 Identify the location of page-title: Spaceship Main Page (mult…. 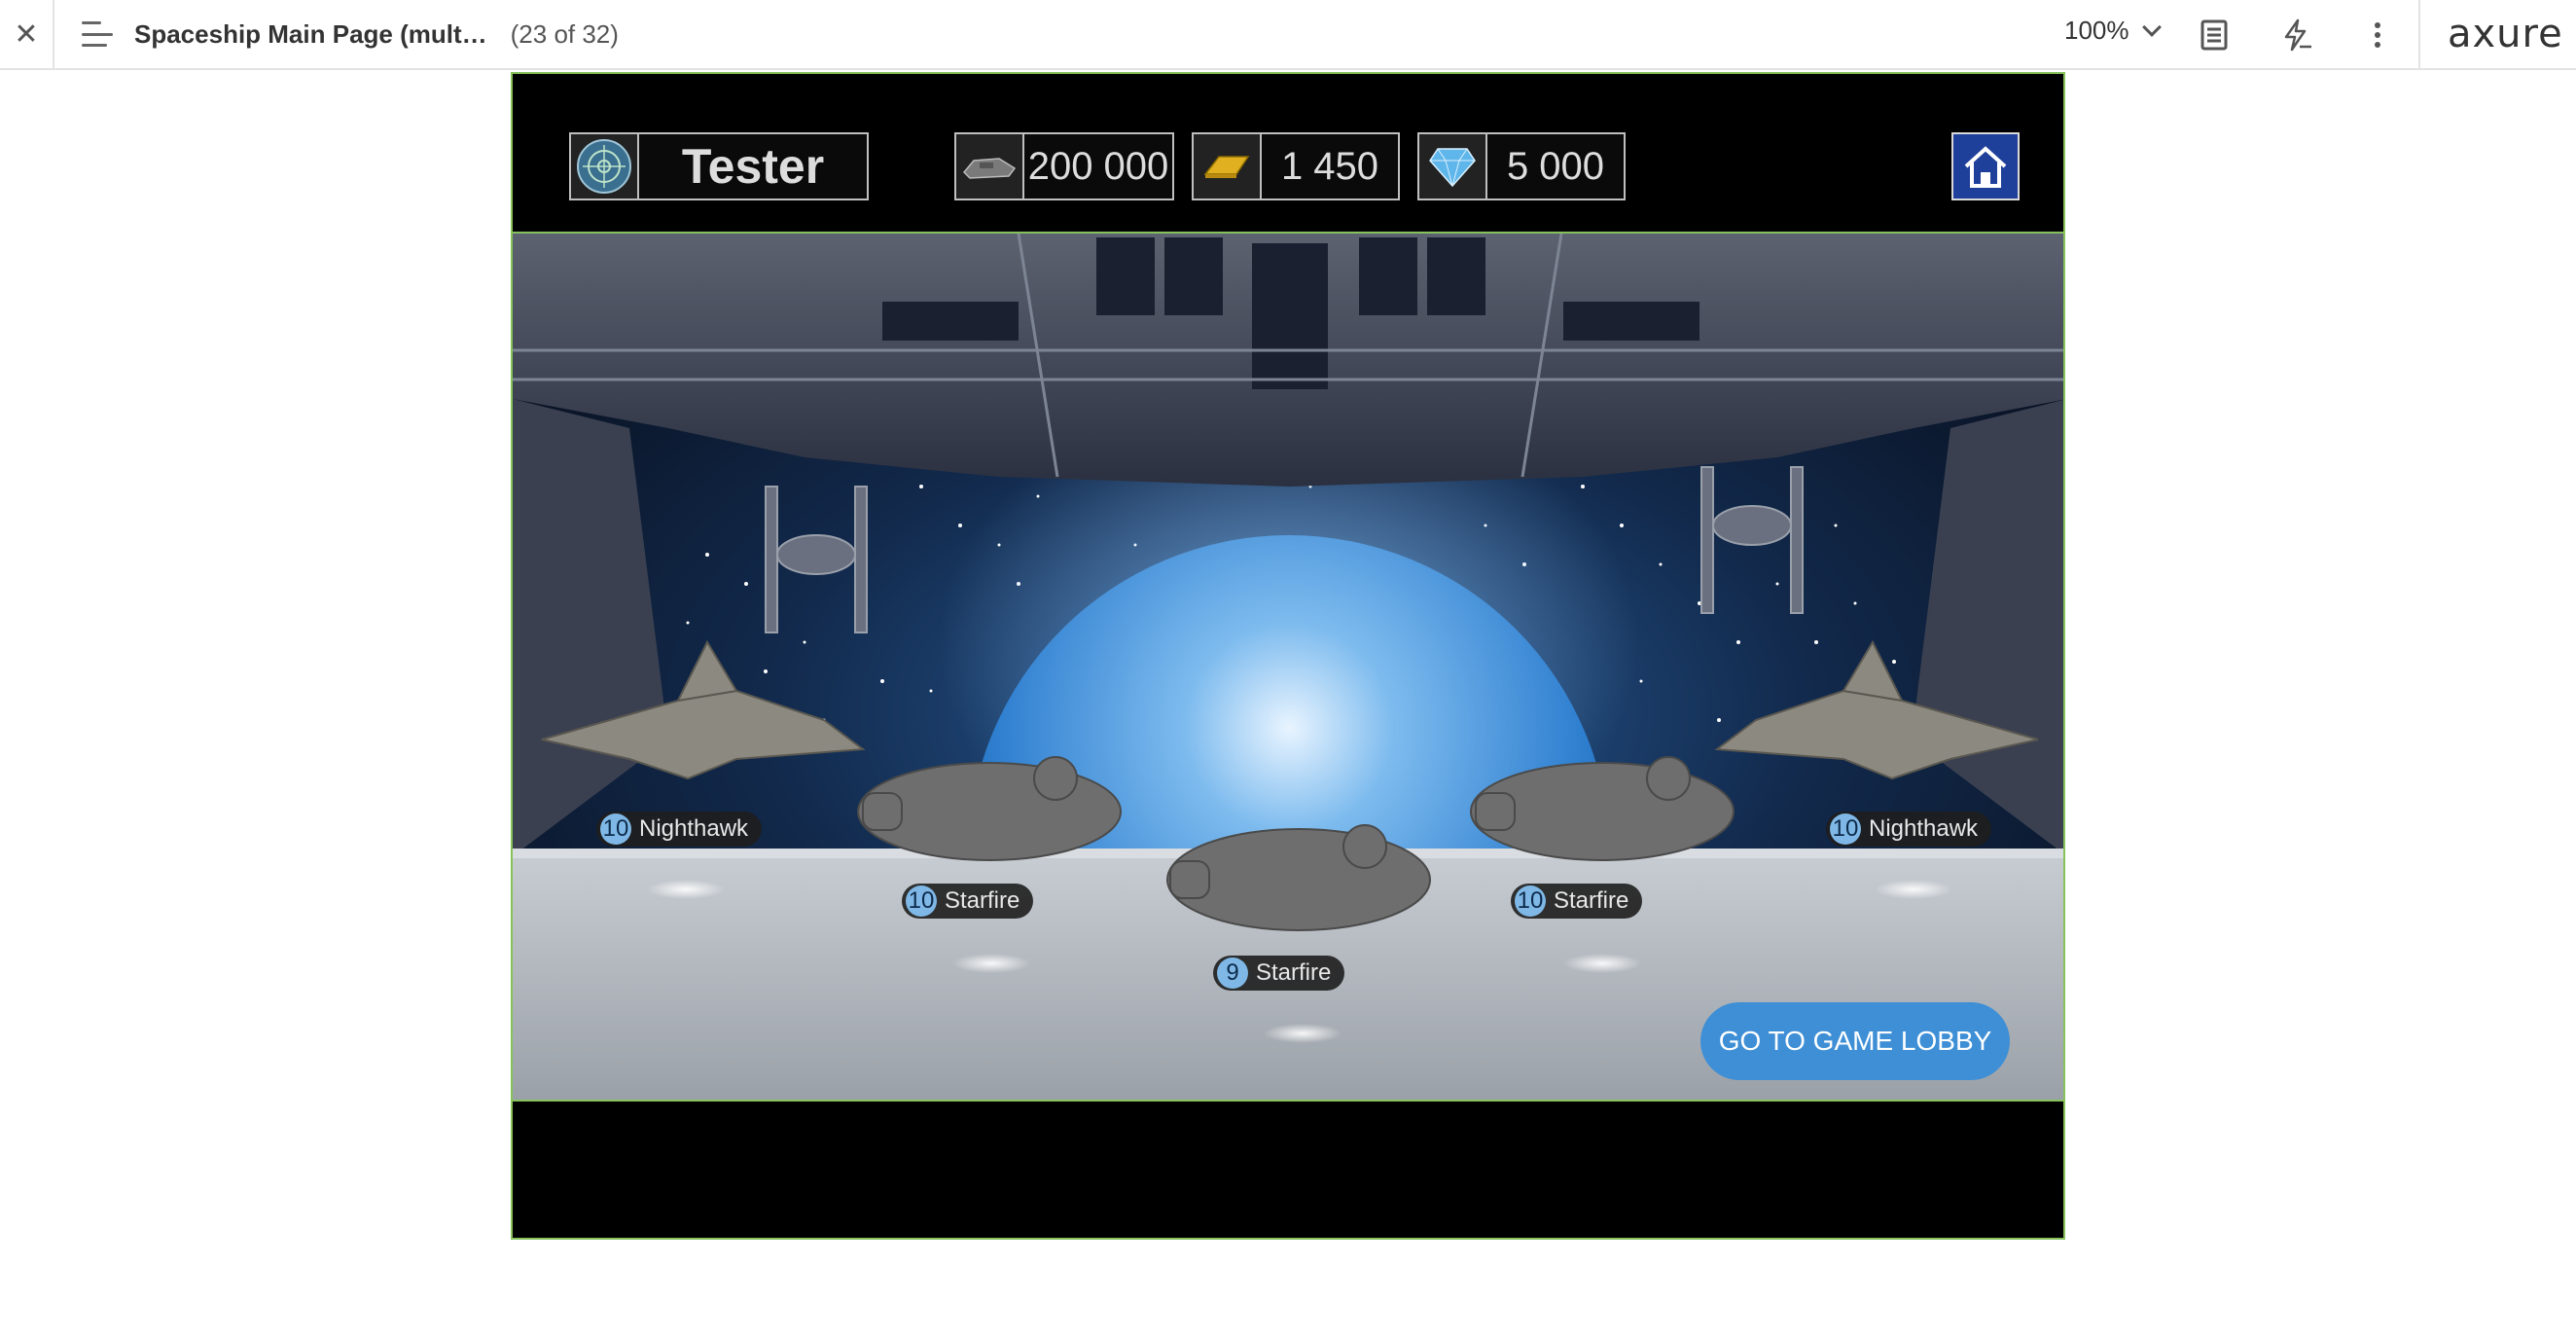
(310, 33).